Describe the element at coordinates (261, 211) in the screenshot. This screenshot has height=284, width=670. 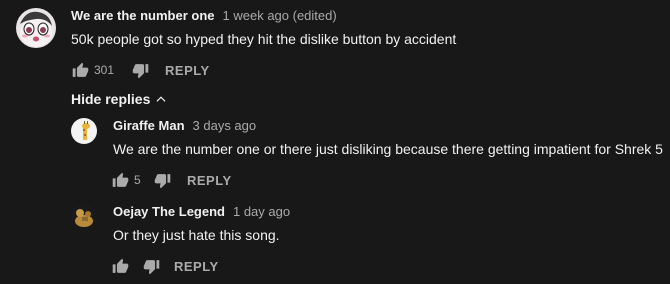
I see `reply-time: 1 day ago` at that location.